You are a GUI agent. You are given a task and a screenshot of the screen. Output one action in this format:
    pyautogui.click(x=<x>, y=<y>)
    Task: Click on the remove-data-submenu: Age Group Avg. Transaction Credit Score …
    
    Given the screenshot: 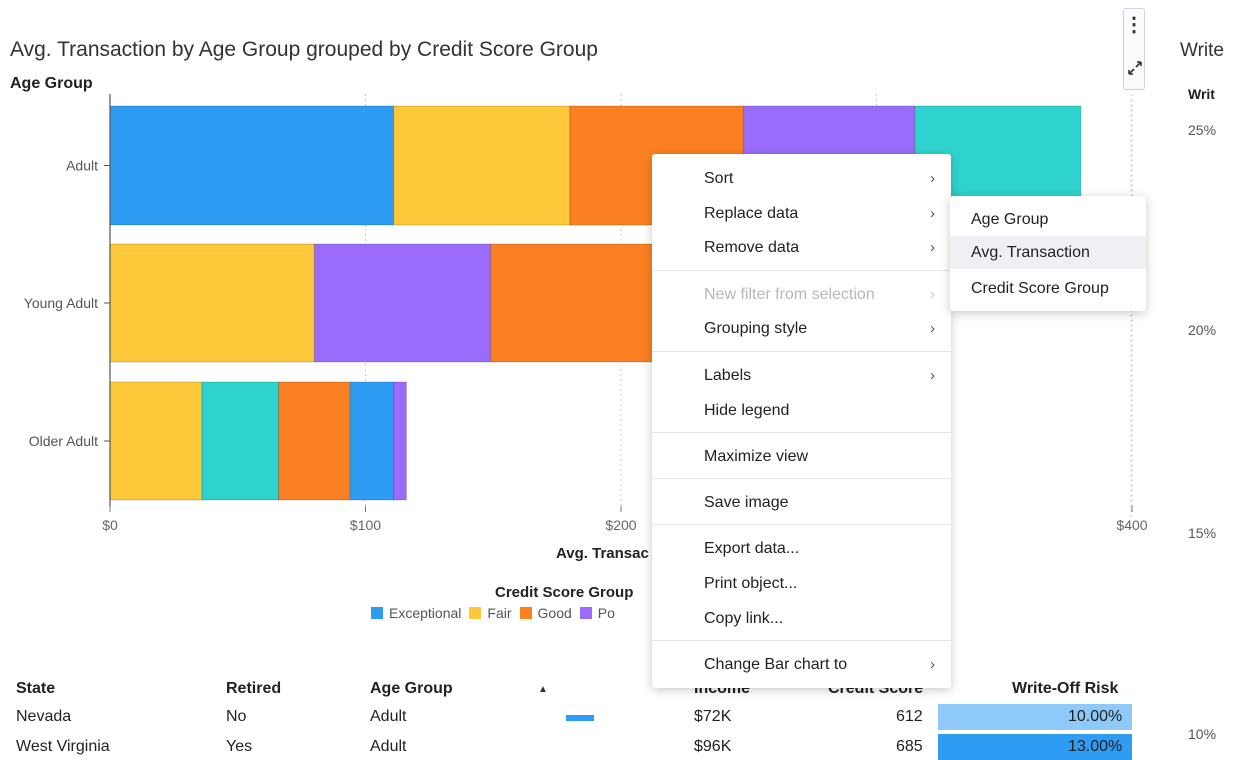 What is the action you would take?
    pyautogui.click(x=1048, y=253)
    